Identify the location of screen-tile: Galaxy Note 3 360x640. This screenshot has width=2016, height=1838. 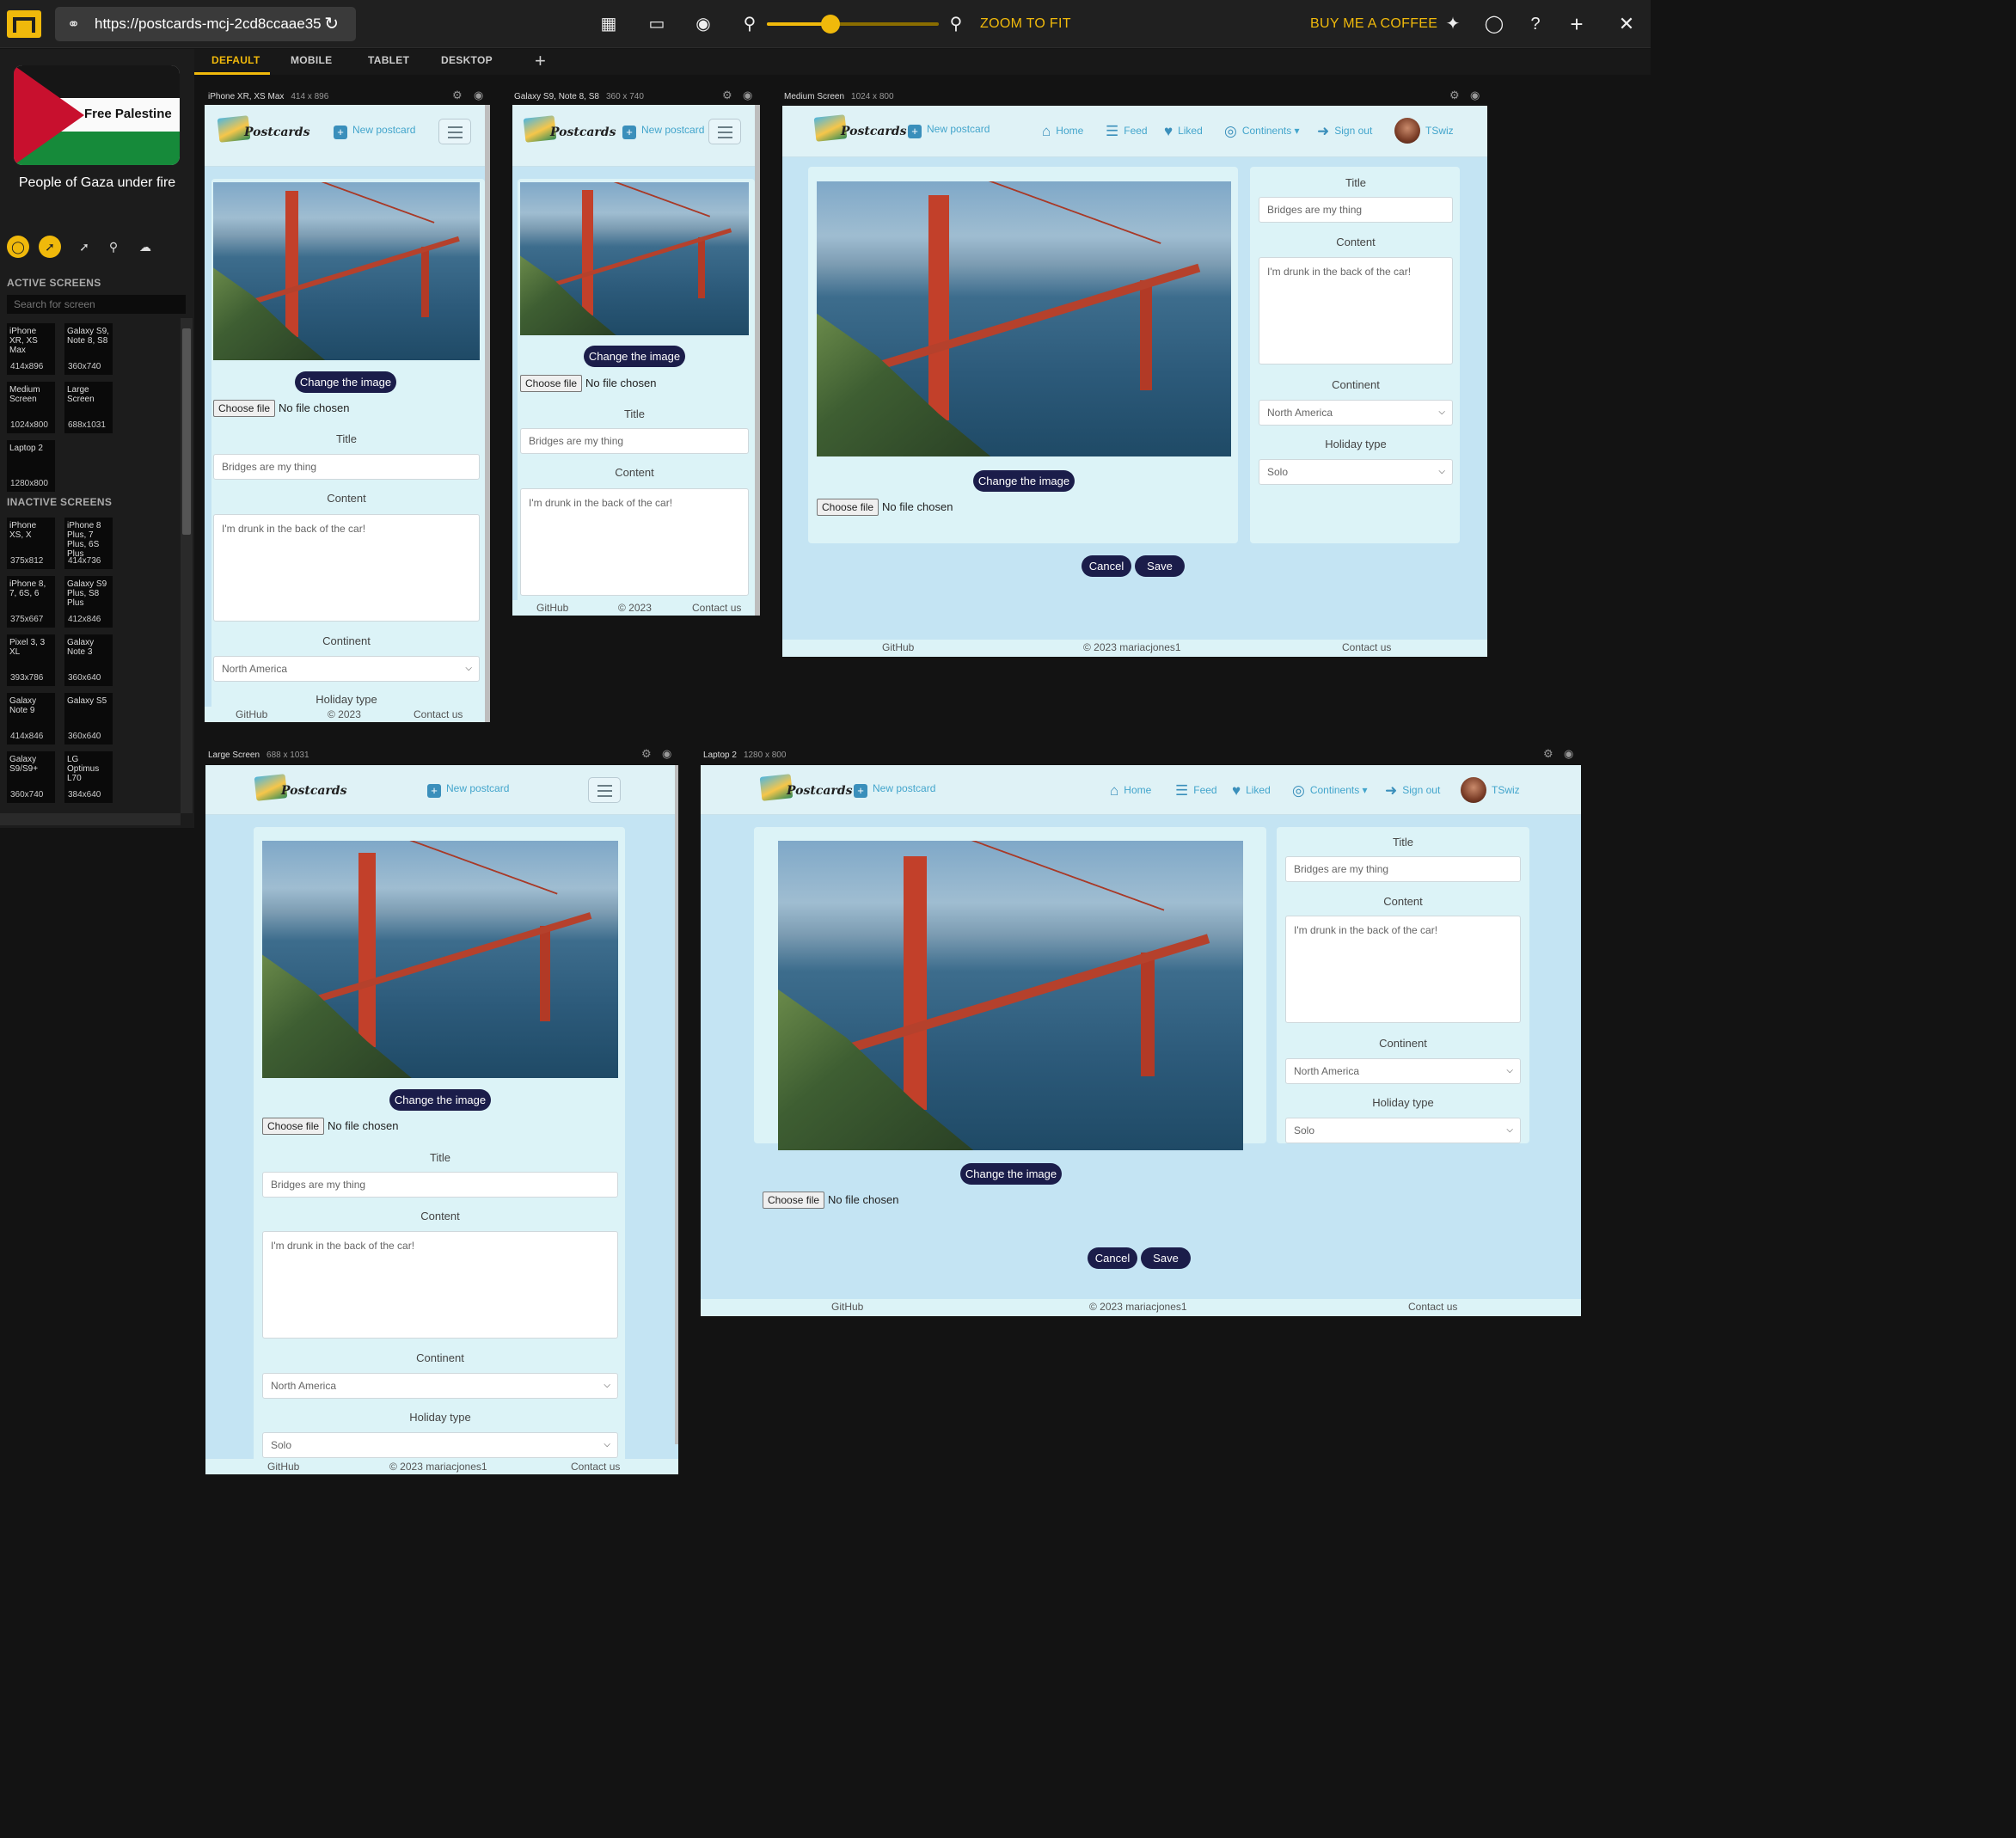
(88, 660).